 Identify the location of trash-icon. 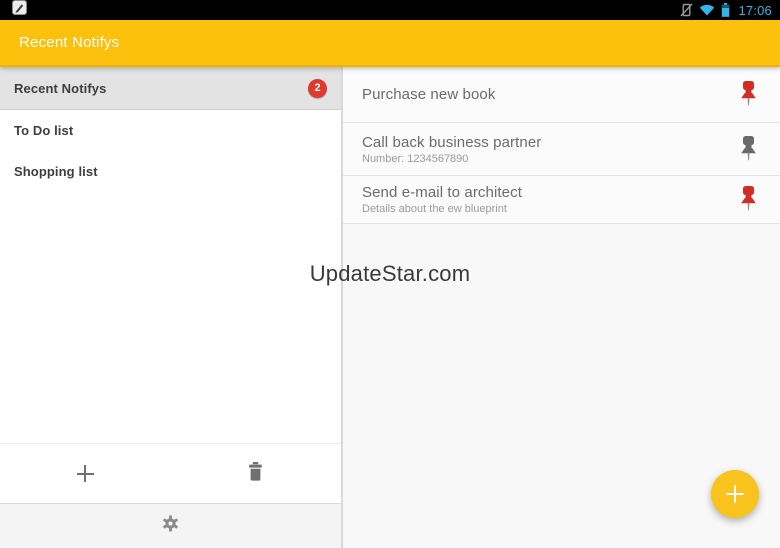
(255, 473).